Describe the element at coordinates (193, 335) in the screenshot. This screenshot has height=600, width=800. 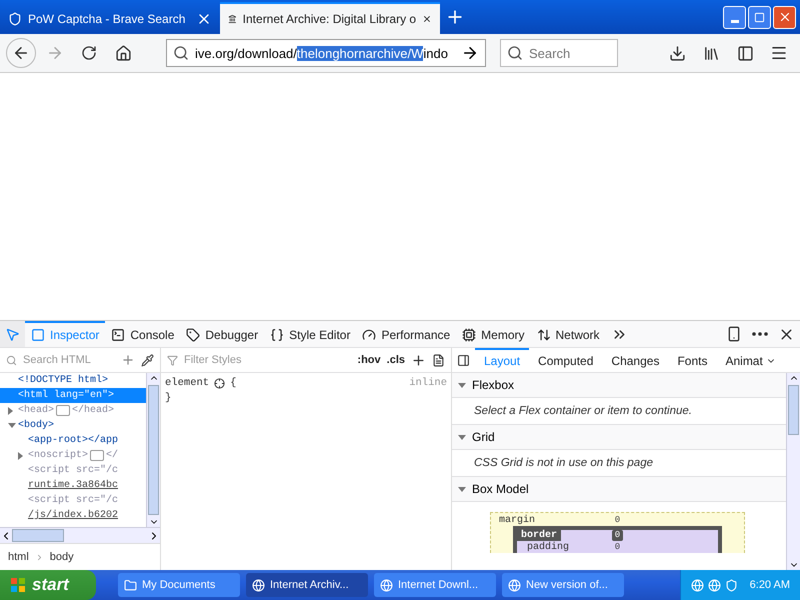
I see `tag-icon` at that location.